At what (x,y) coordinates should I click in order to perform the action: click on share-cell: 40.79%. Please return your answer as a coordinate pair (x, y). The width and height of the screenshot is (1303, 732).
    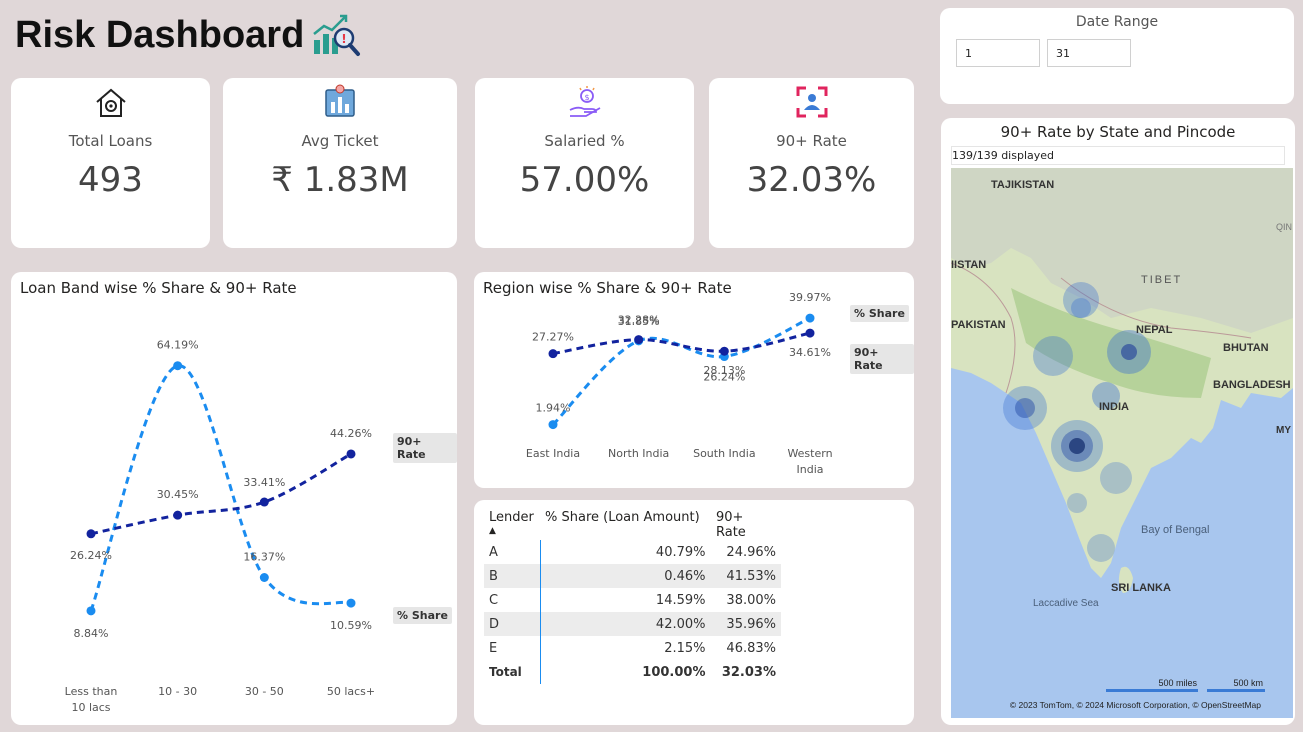
    Looking at the image, I should click on (680, 552).